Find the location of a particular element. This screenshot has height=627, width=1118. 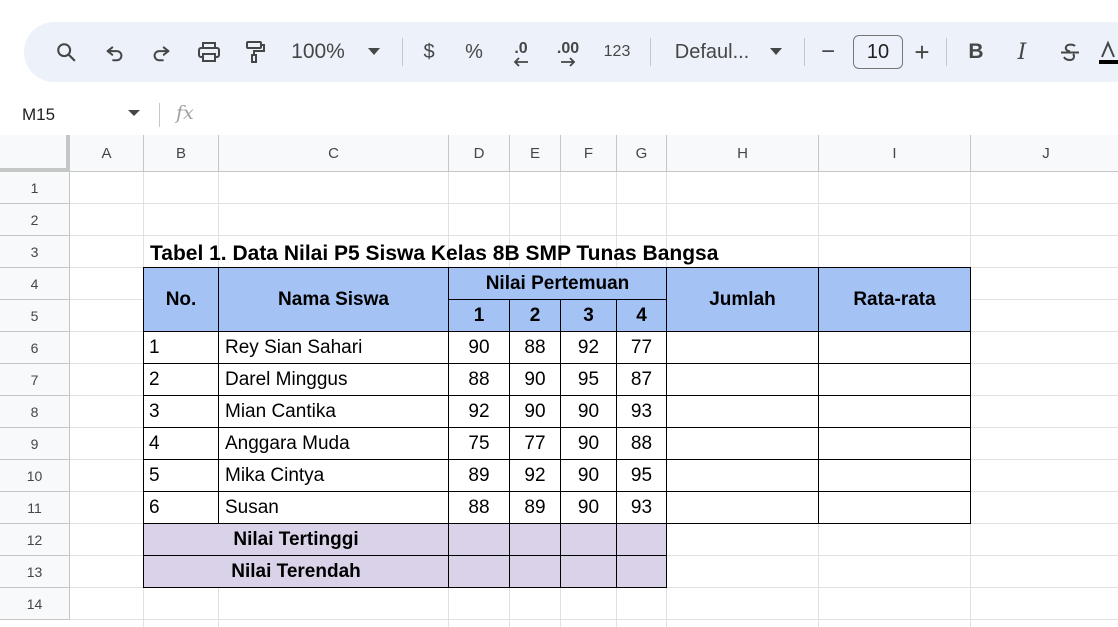

column-header-h: H is located at coordinates (743, 153).